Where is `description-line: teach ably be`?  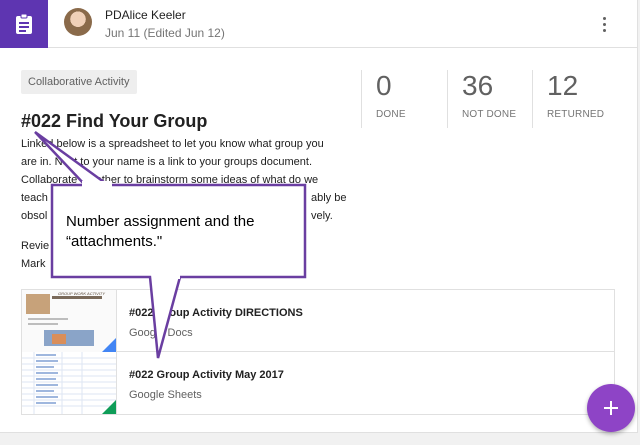 description-line: teach ably be is located at coordinates (186, 198).